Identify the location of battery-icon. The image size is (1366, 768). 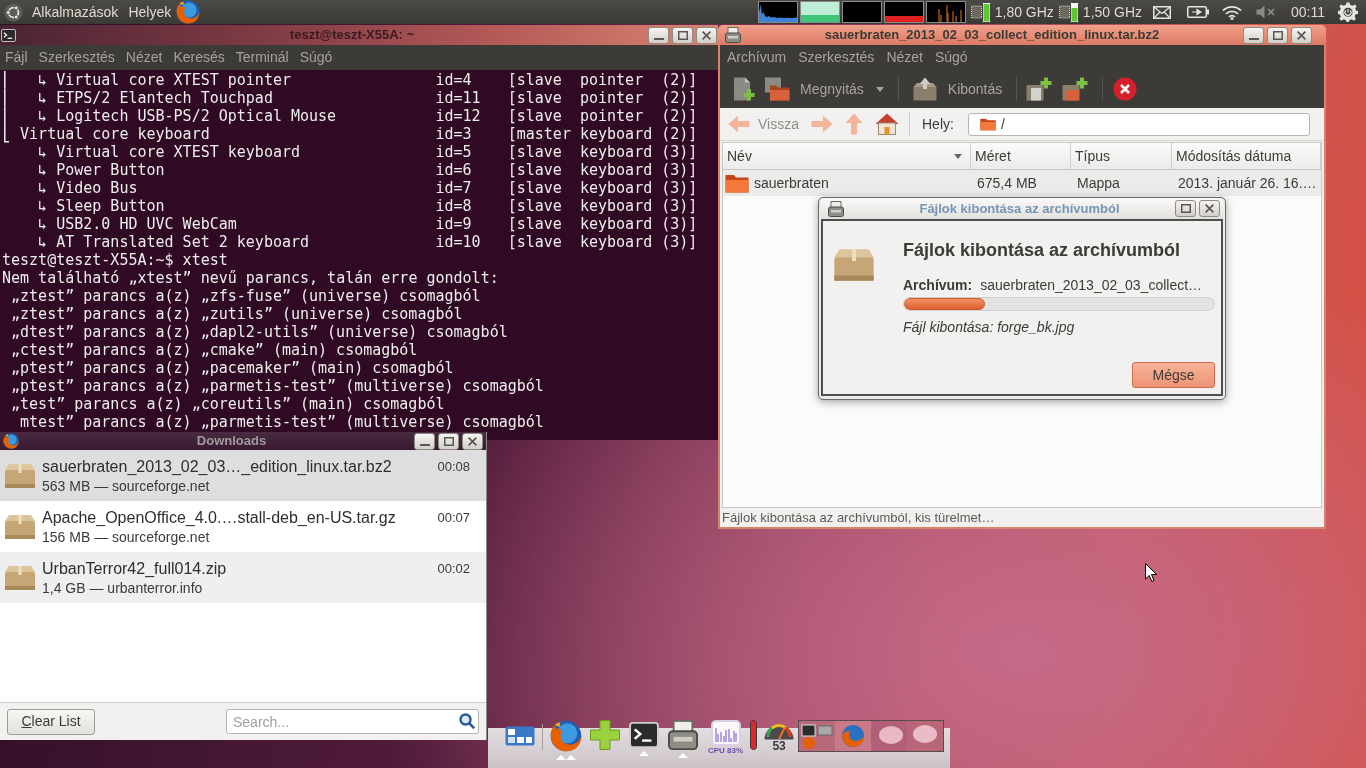
(1198, 12).